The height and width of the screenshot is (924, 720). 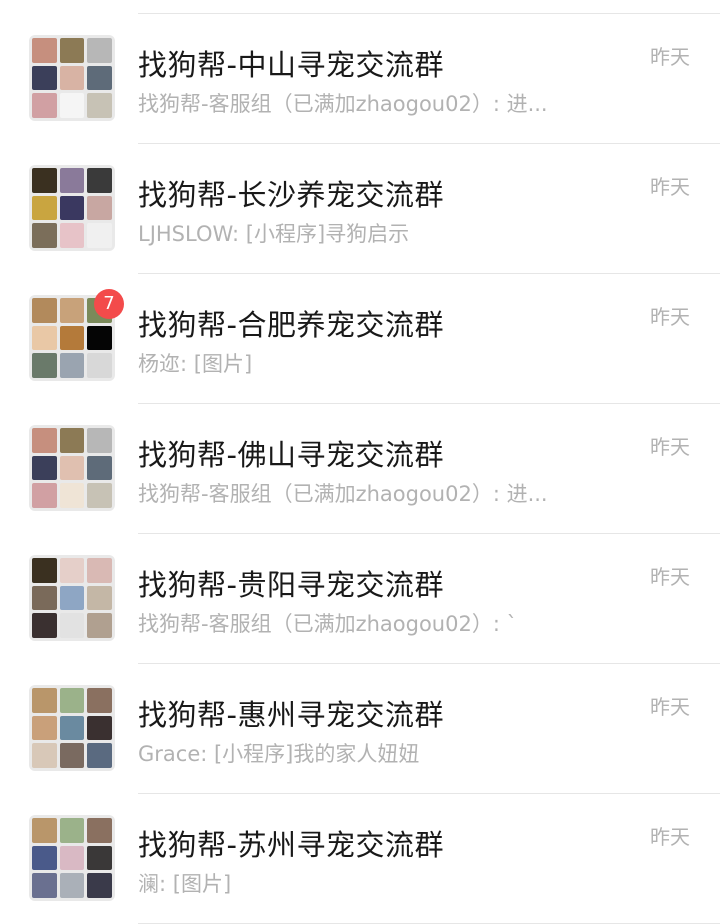 I want to click on chat-row: 找狗帮-佛山寻宠交流群找狗帮-客服组（已满加zhaogou02）: 进... 昨天, so click(x=360, y=469).